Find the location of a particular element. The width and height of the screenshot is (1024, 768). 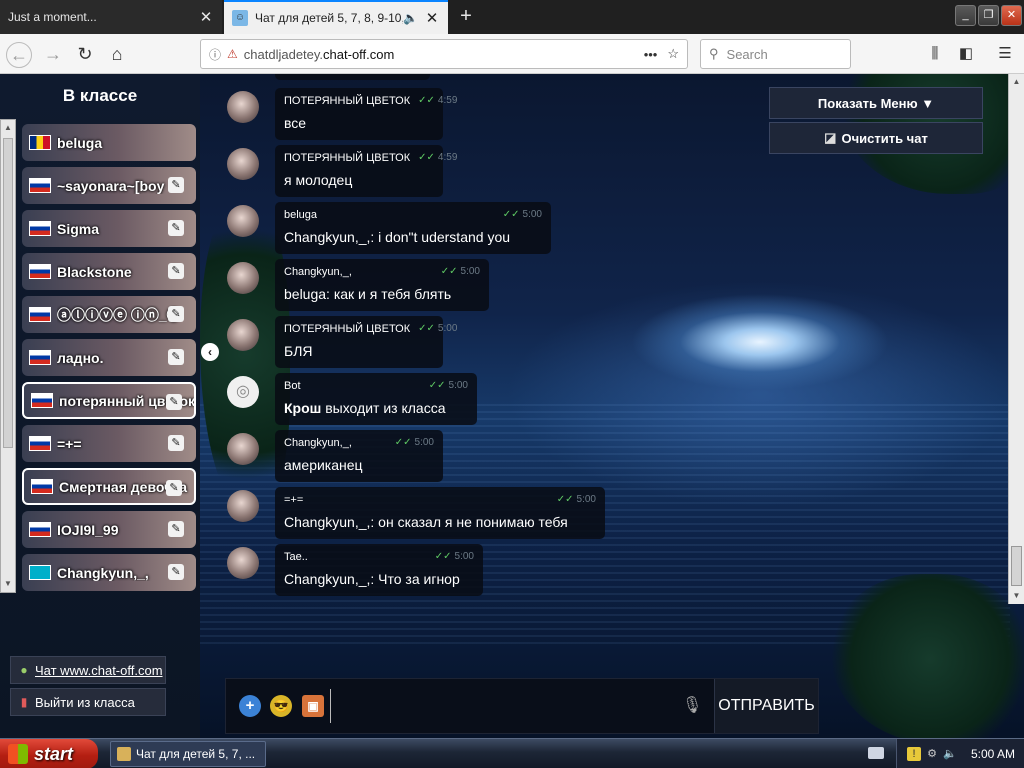

restore-button: ❐ is located at coordinates (988, 15).